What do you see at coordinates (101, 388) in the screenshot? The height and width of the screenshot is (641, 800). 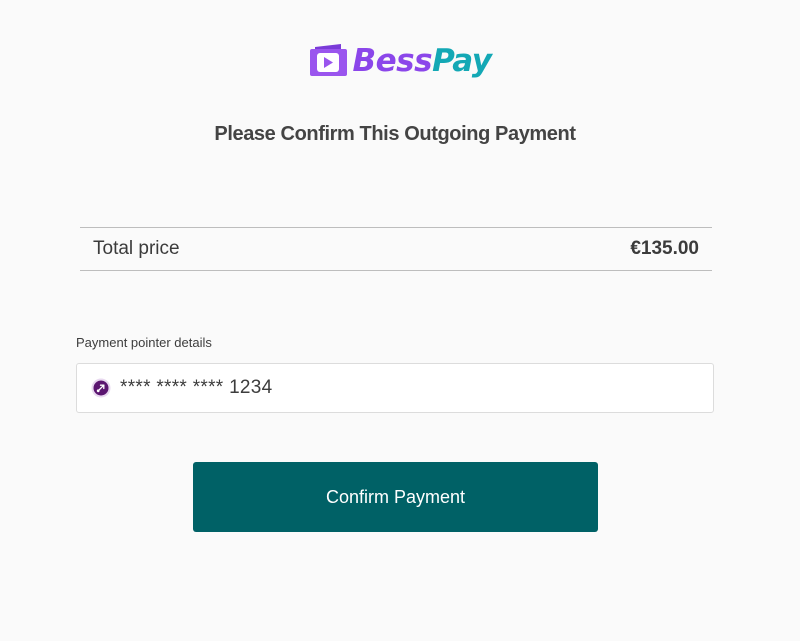 I see `payment-pointer-icon` at bounding box center [101, 388].